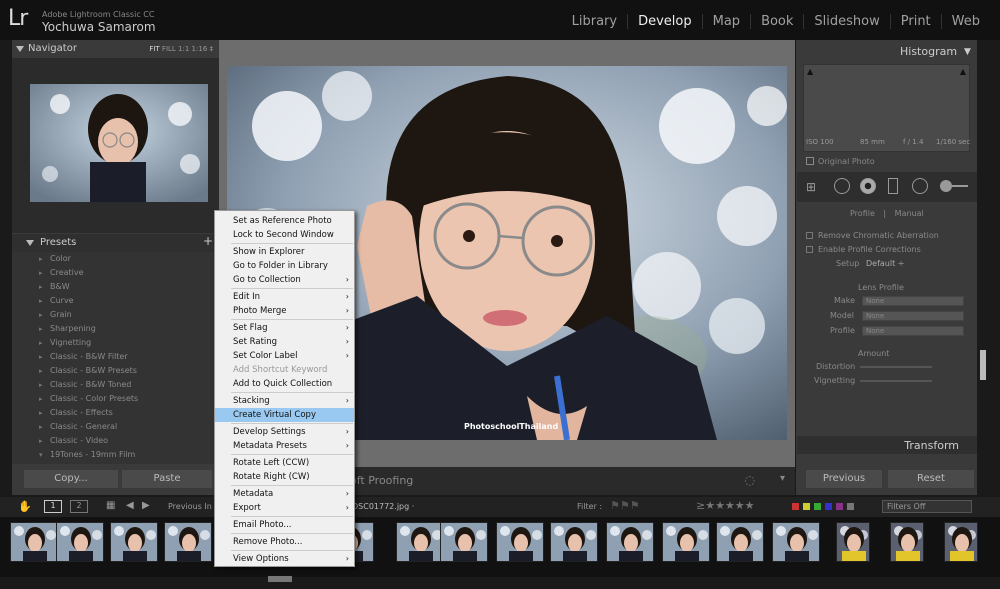  I want to click on module-slideshow: Slideshow, so click(846, 21).